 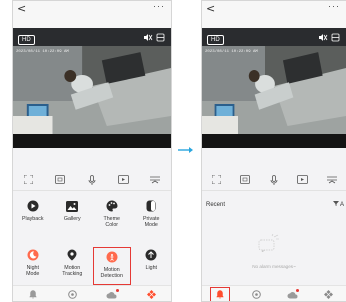 I want to click on motion-tracking-tile: Motion Tracking, so click(x=72, y=266).